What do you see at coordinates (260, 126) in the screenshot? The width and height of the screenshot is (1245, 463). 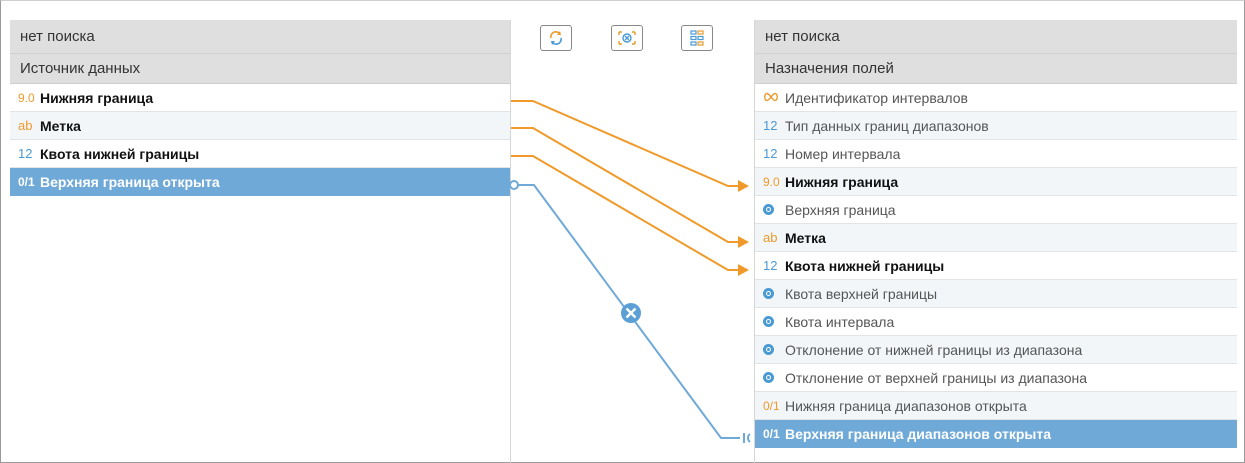 I see `source-row: ab Метка` at bounding box center [260, 126].